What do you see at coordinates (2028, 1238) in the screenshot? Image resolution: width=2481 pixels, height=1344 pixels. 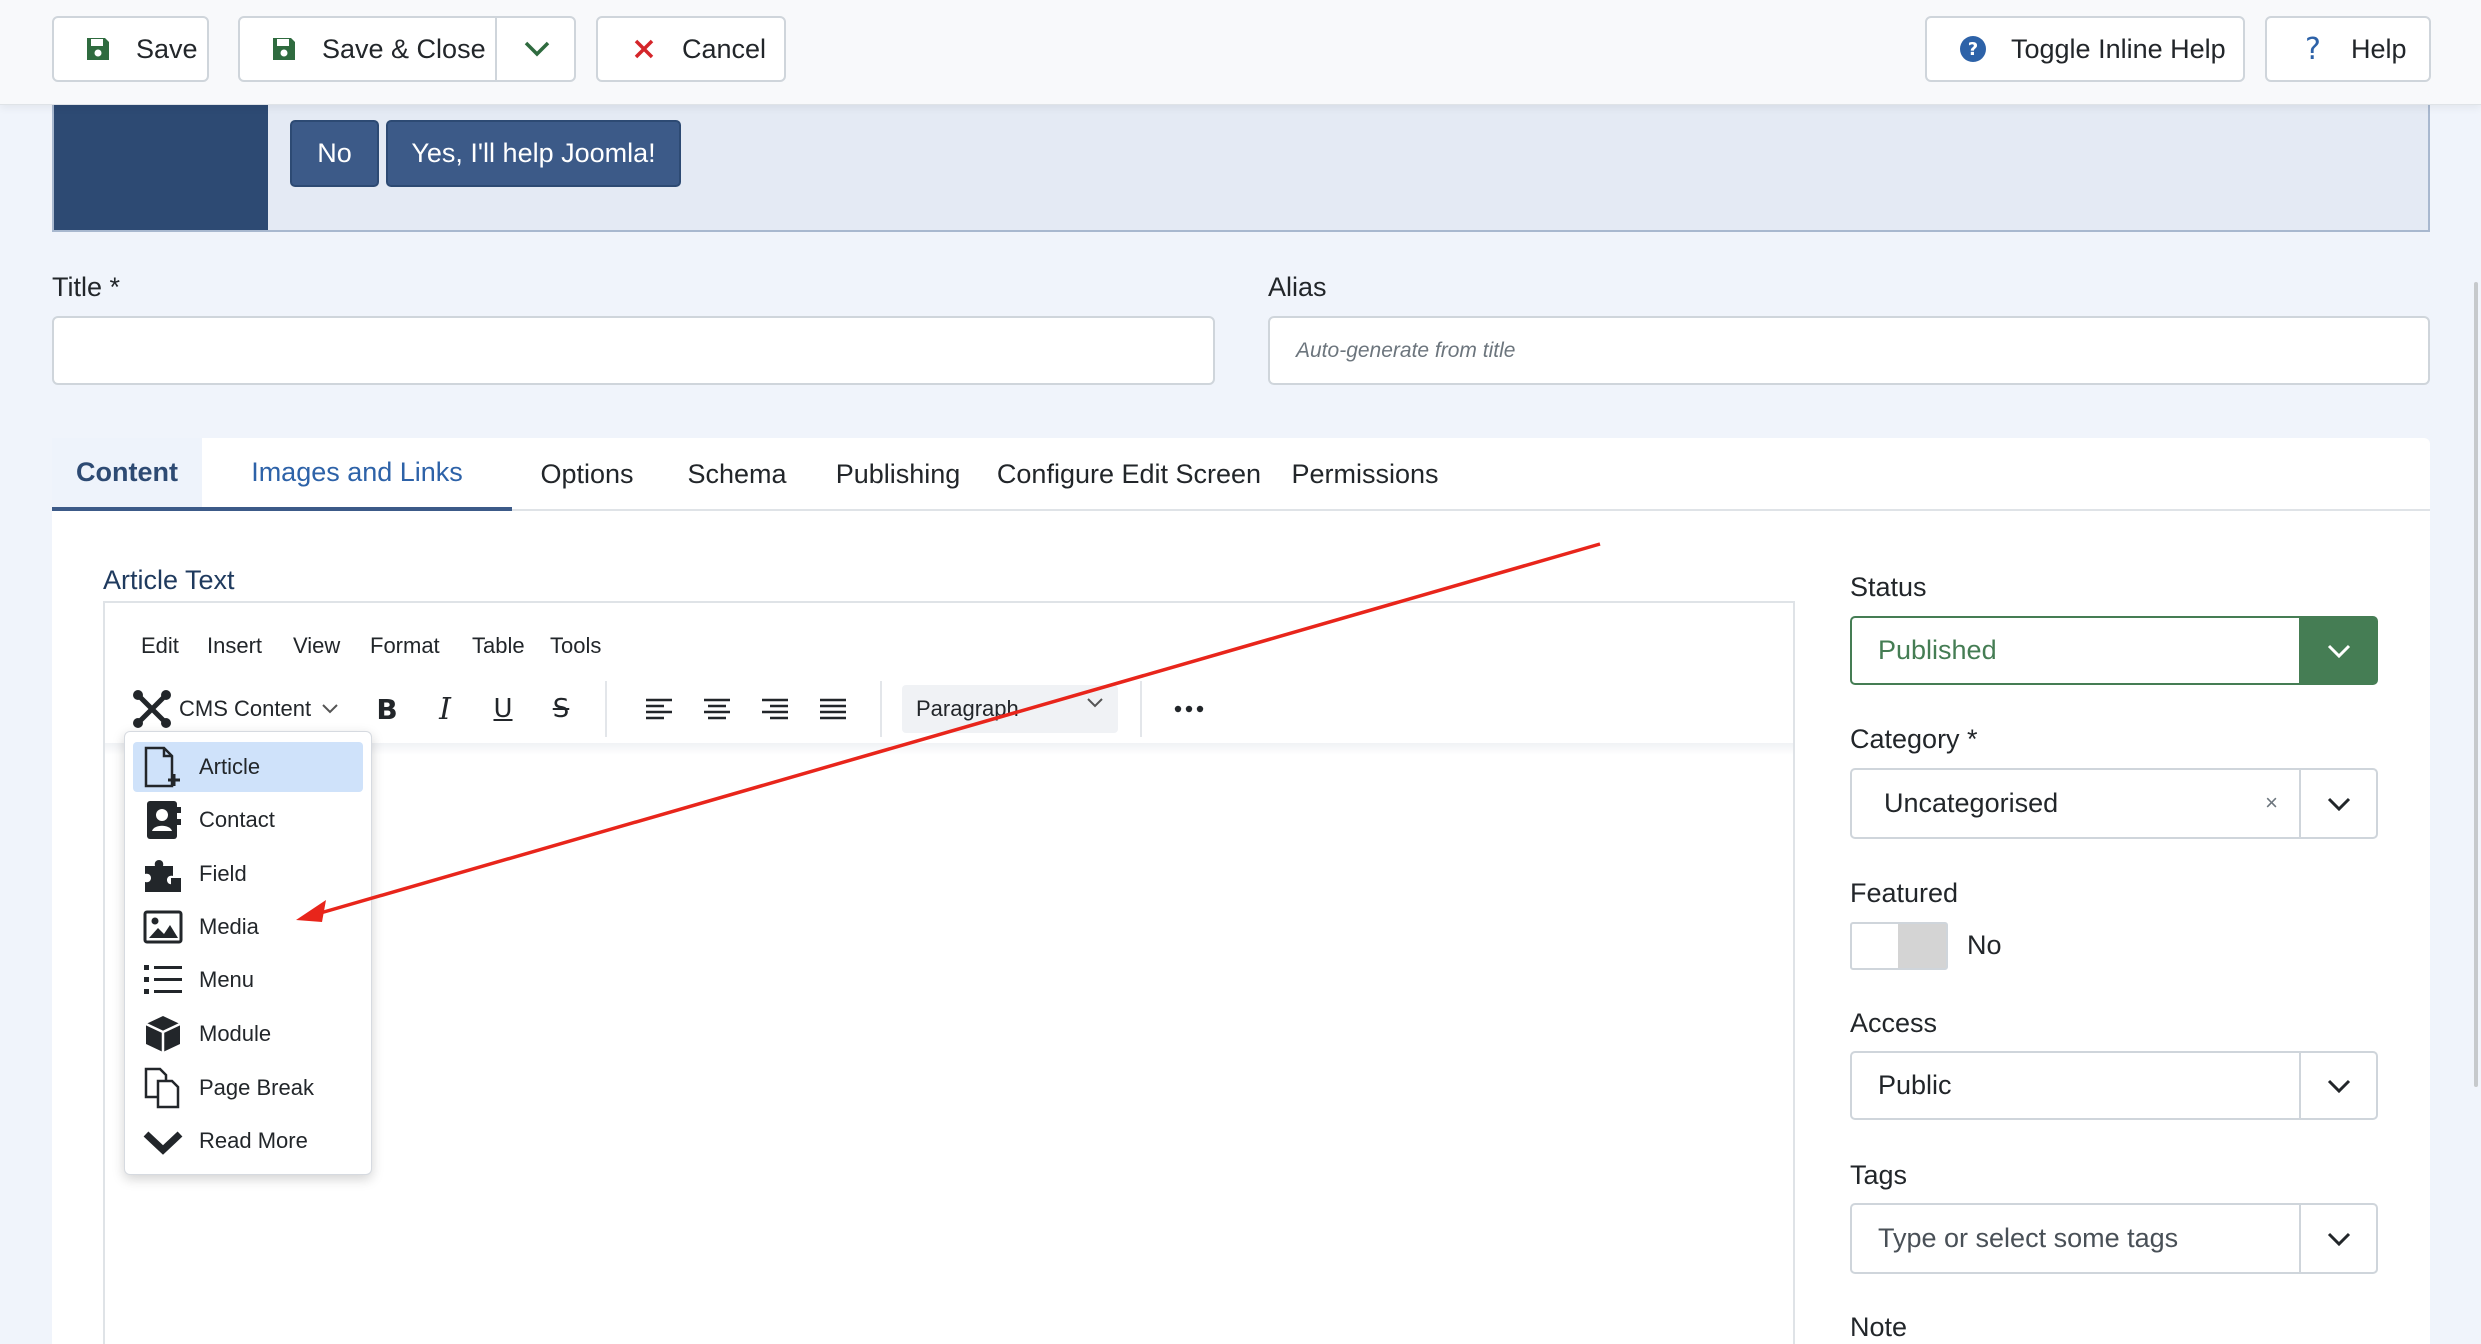 I see `tags-placeholder: Type or select some tags` at bounding box center [2028, 1238].